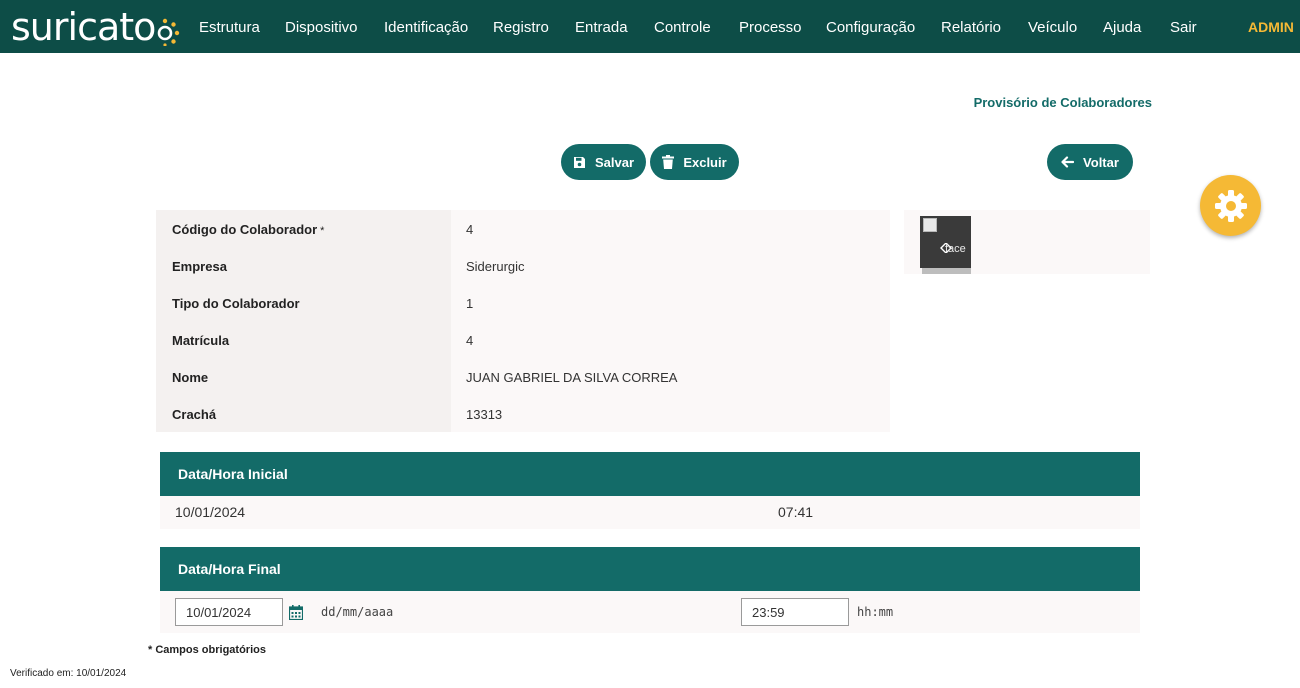 This screenshot has width=1300, height=688. Describe the element at coordinates (682, 26) in the screenshot. I see `nav-item-controle: Controle` at that location.